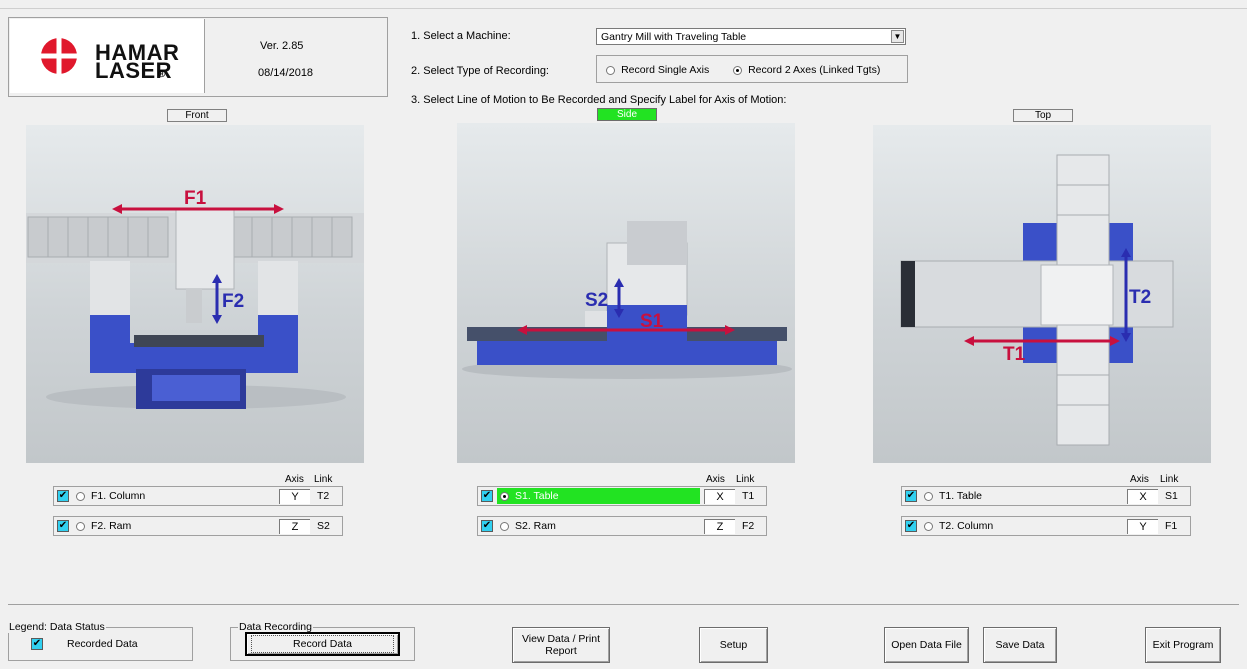  I want to click on view-data-print-report-button: View Data / Print Report, so click(561, 645).